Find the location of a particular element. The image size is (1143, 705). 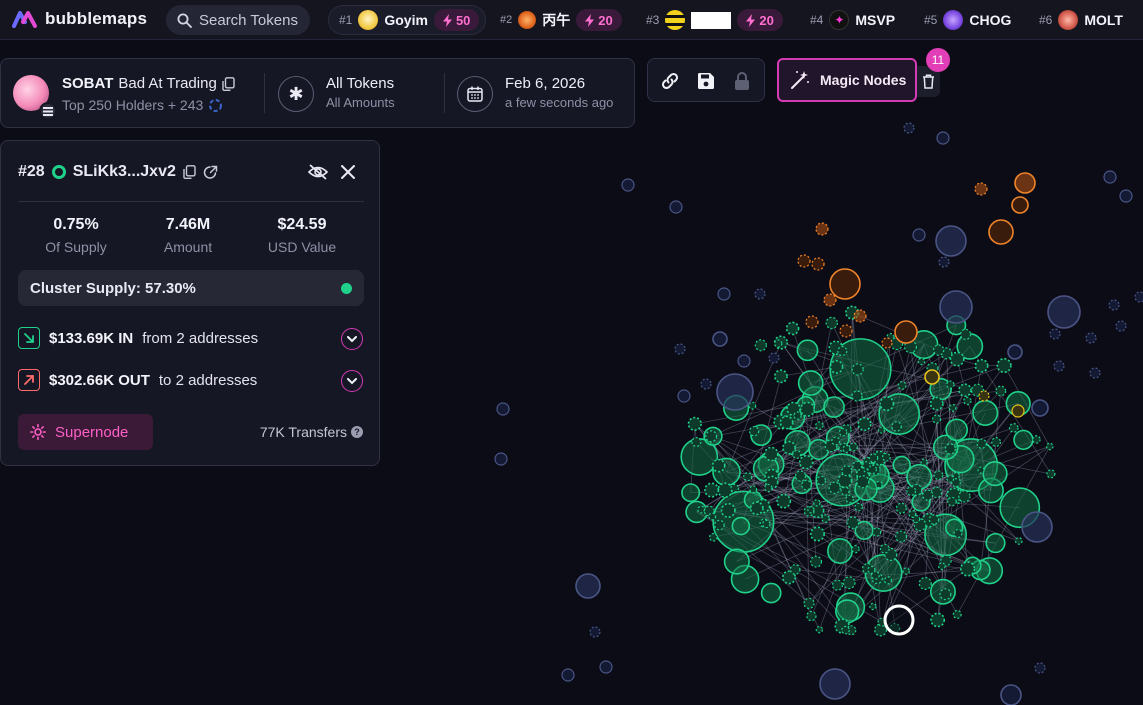

inflow-expand-button is located at coordinates (352, 339).